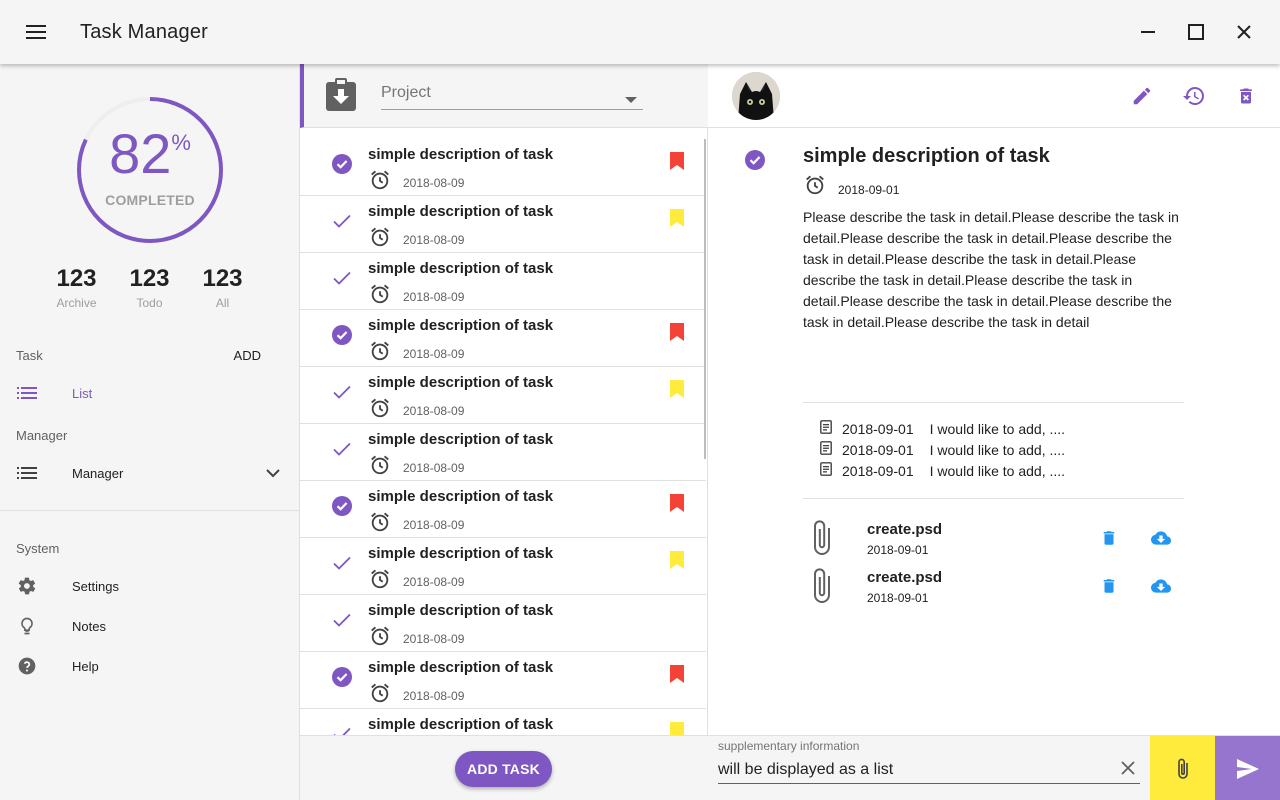 The height and width of the screenshot is (800, 1280). What do you see at coordinates (150, 666) in the screenshot?
I see `sidebar-item-help: Help` at bounding box center [150, 666].